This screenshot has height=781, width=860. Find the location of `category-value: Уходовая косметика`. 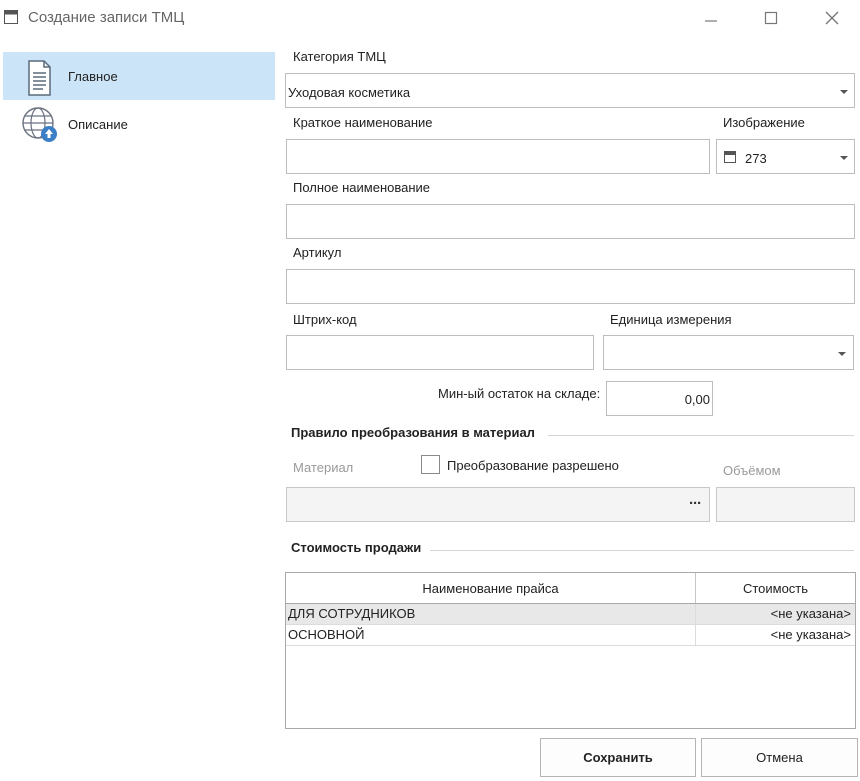

category-value: Уходовая косметика is located at coordinates (349, 92).